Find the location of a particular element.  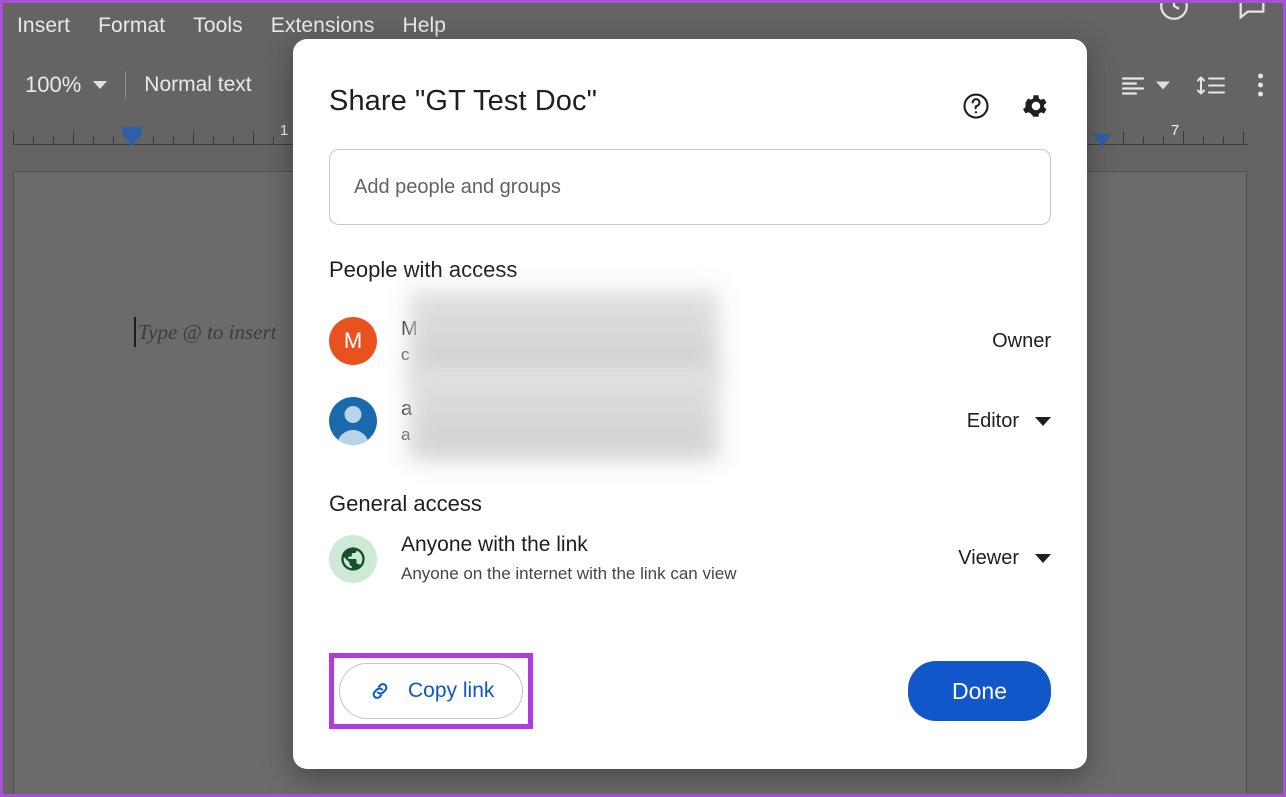

comment-icon is located at coordinates (1252, 13).